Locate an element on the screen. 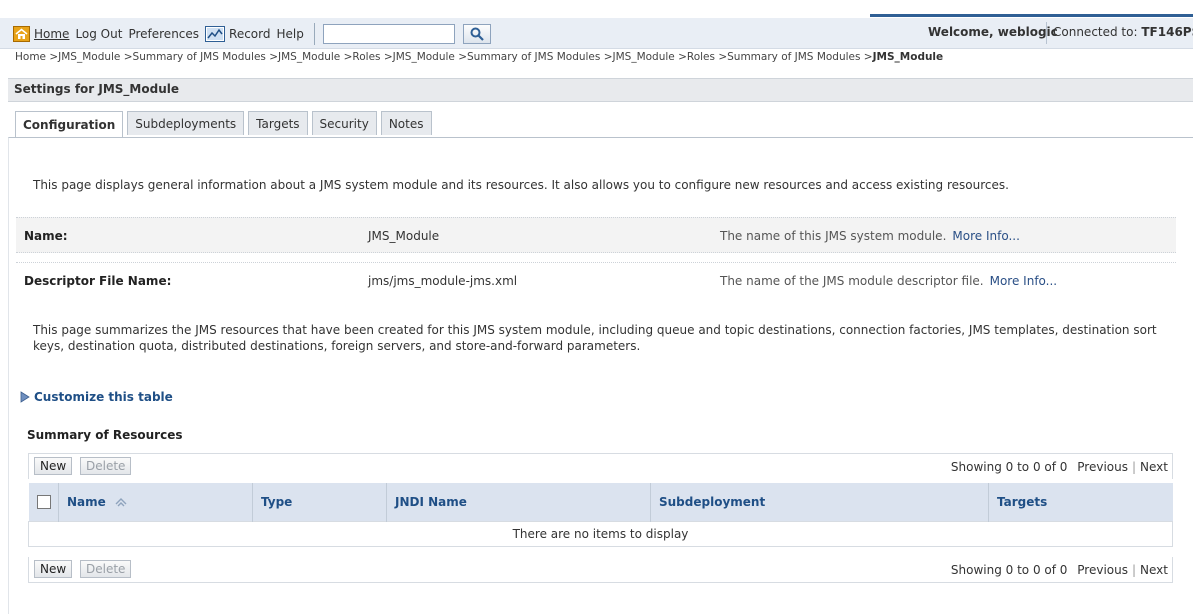  home-link: Home is located at coordinates (51, 34).